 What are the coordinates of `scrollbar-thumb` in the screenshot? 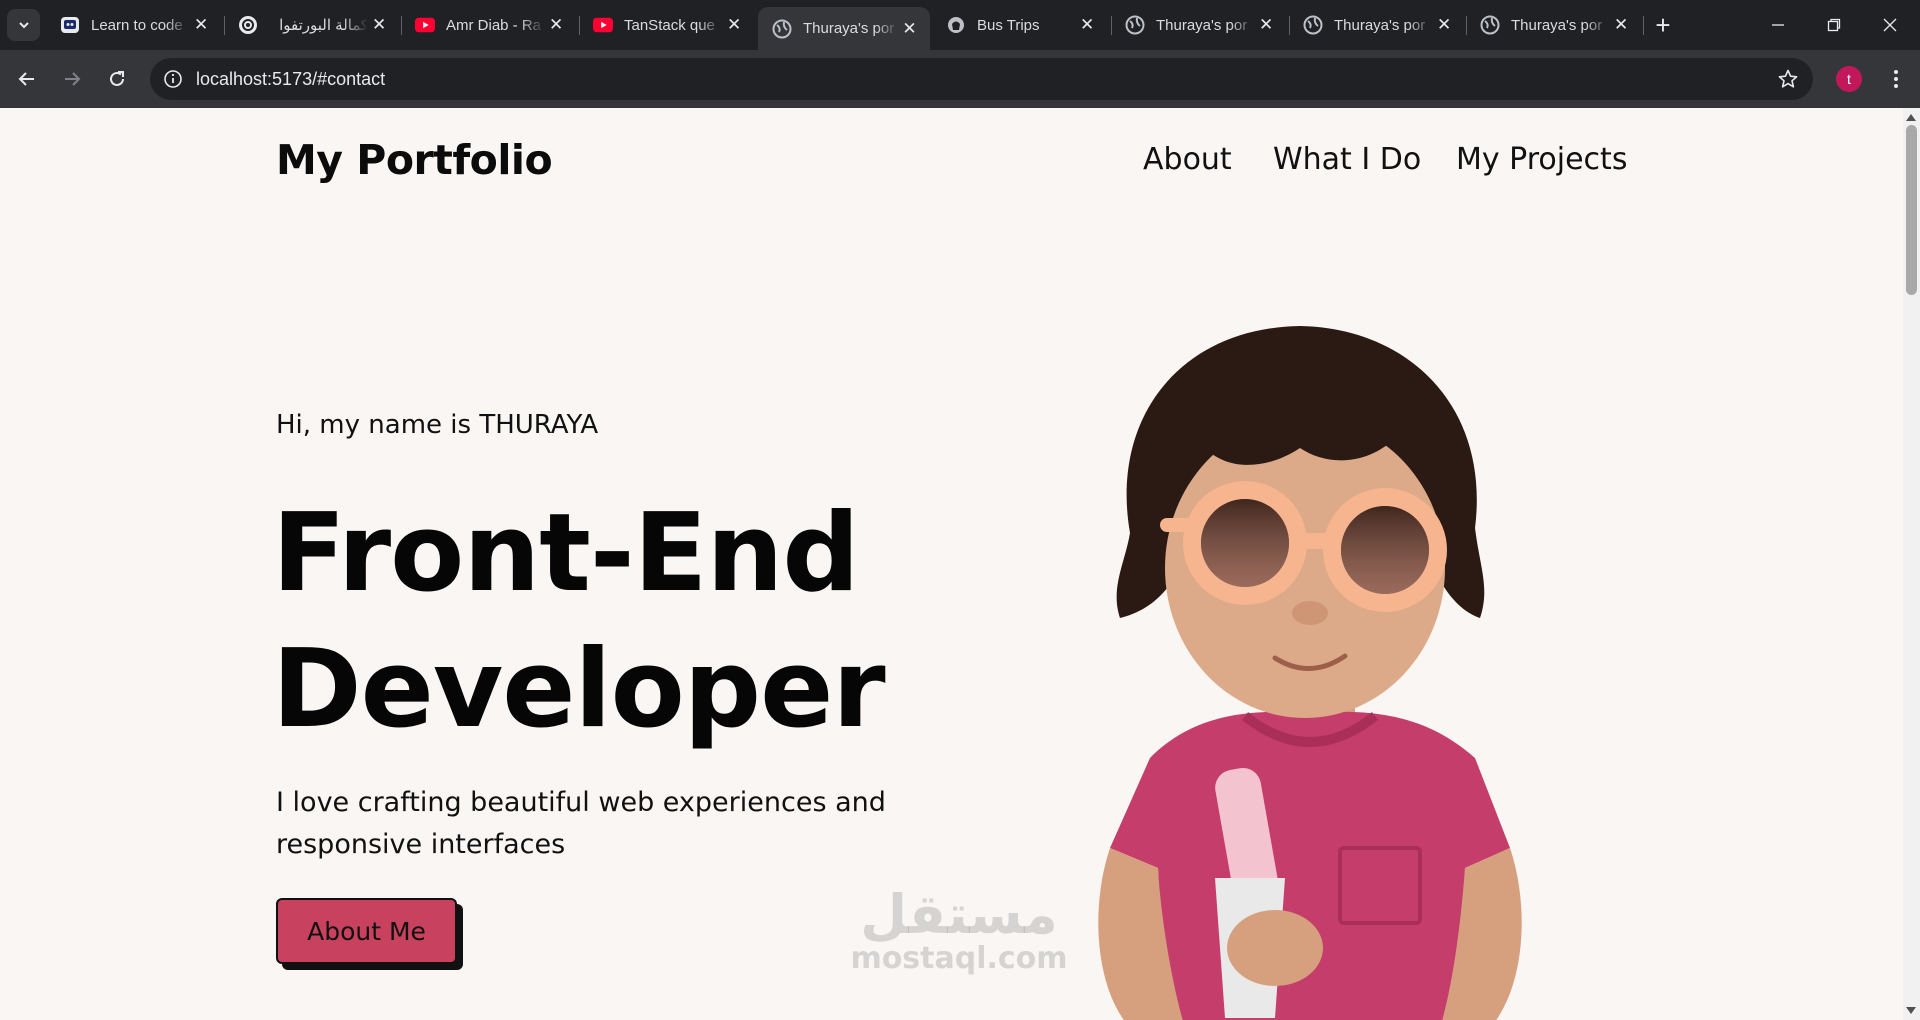 It's located at (1911, 210).